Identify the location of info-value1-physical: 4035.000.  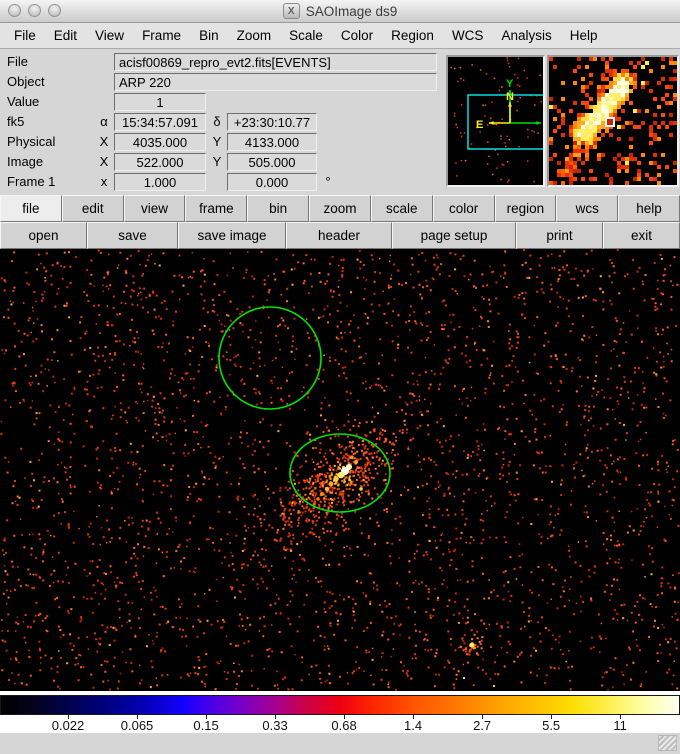
(160, 142).